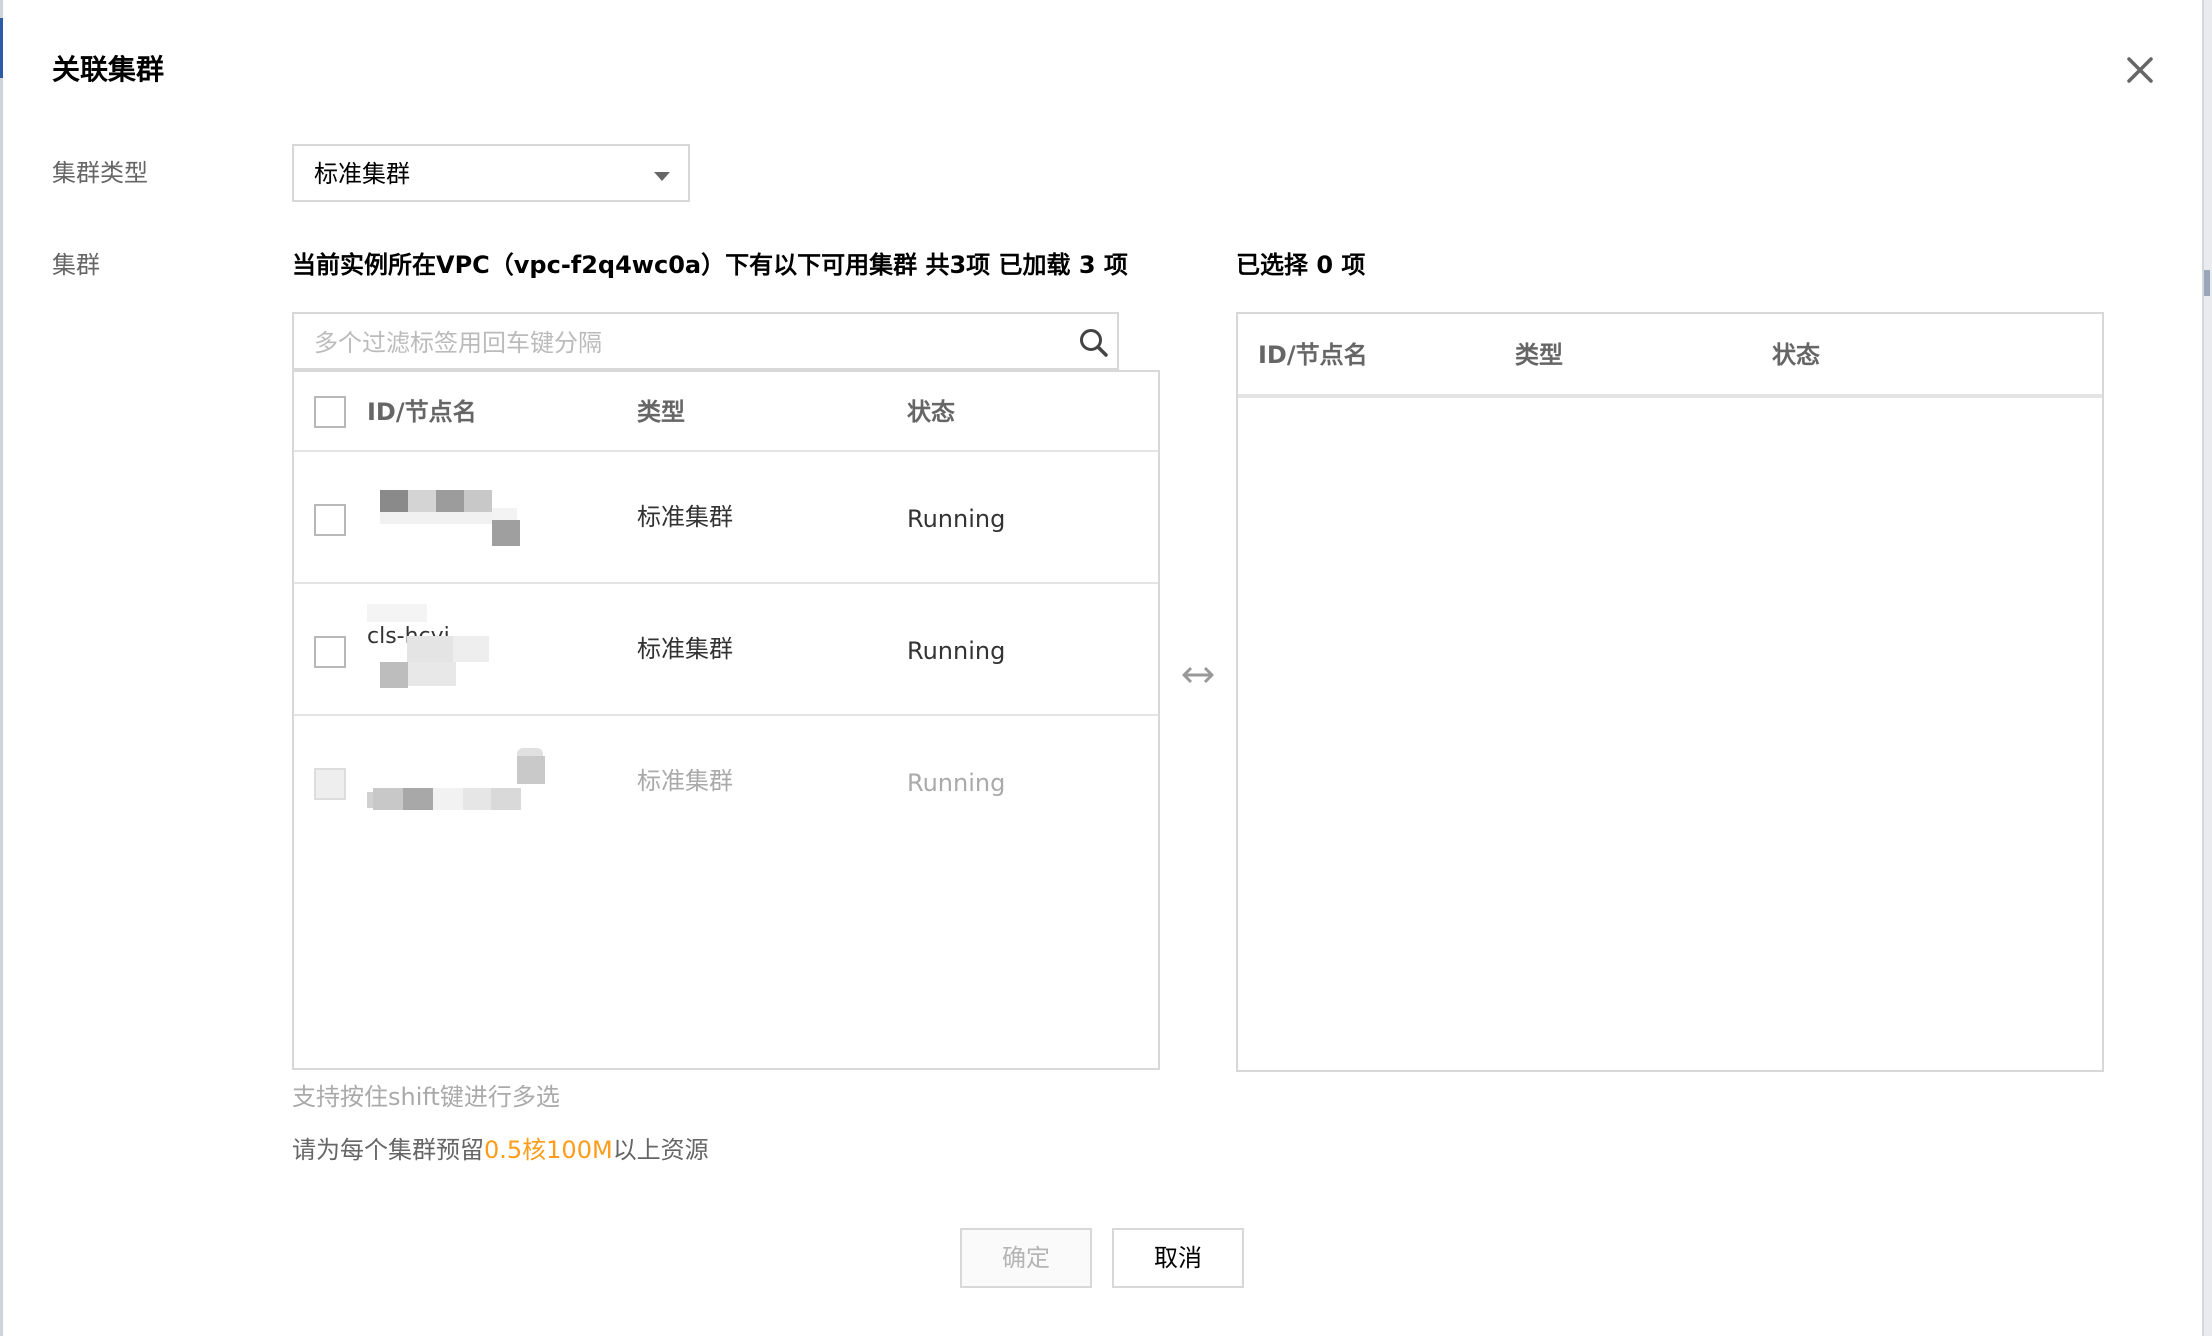 This screenshot has height=1336, width=2212. I want to click on filter-search-box, so click(705, 341).